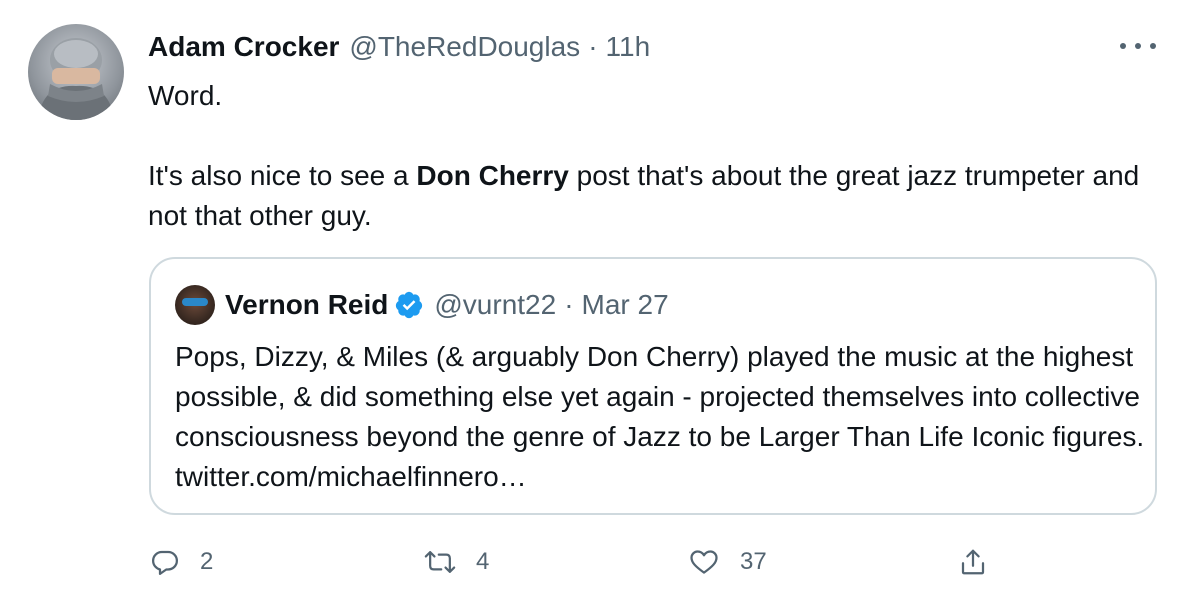 This screenshot has width=1190, height=606. I want to click on tweet-timestamp: 11h, so click(628, 47).